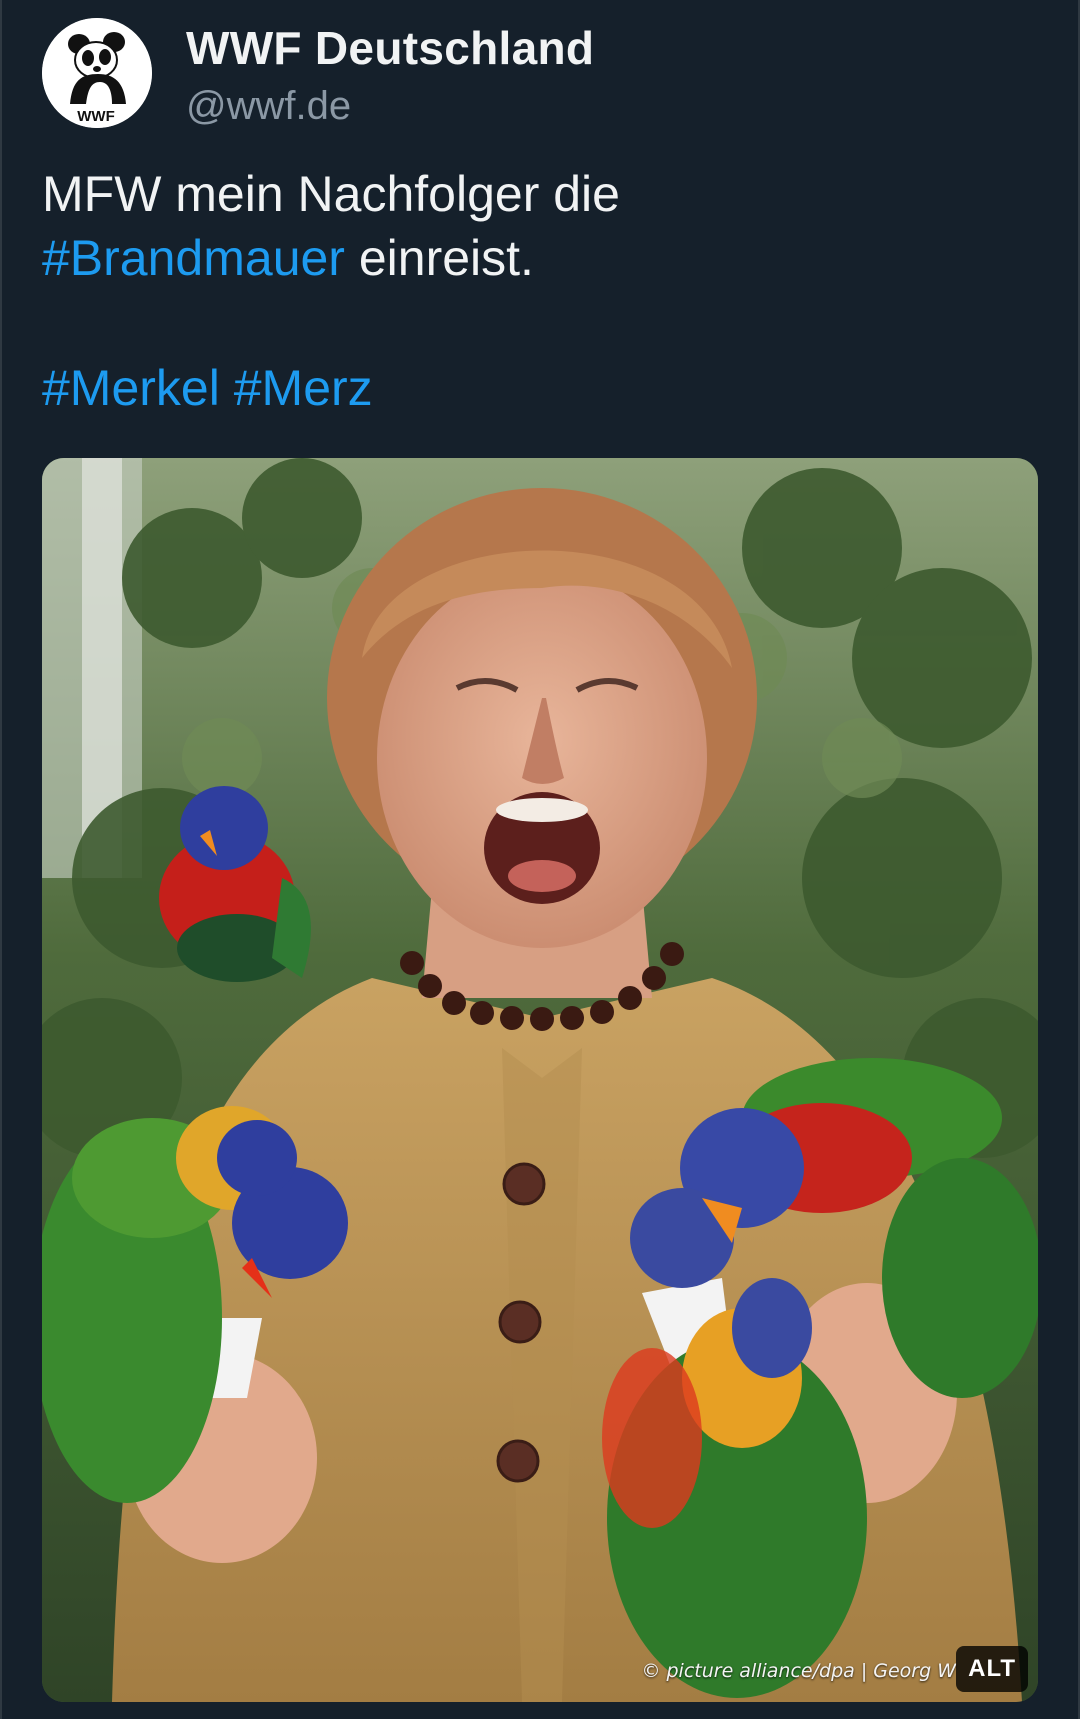  I want to click on photo-credit: © picture alliance/dpa | Georg W, so click(798, 1671).